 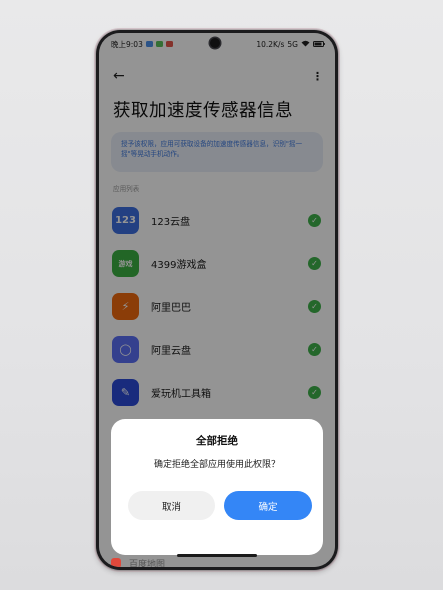 I want to click on dialog-message: 确定拒绝全部应用使用此权限？, so click(x=216, y=465).